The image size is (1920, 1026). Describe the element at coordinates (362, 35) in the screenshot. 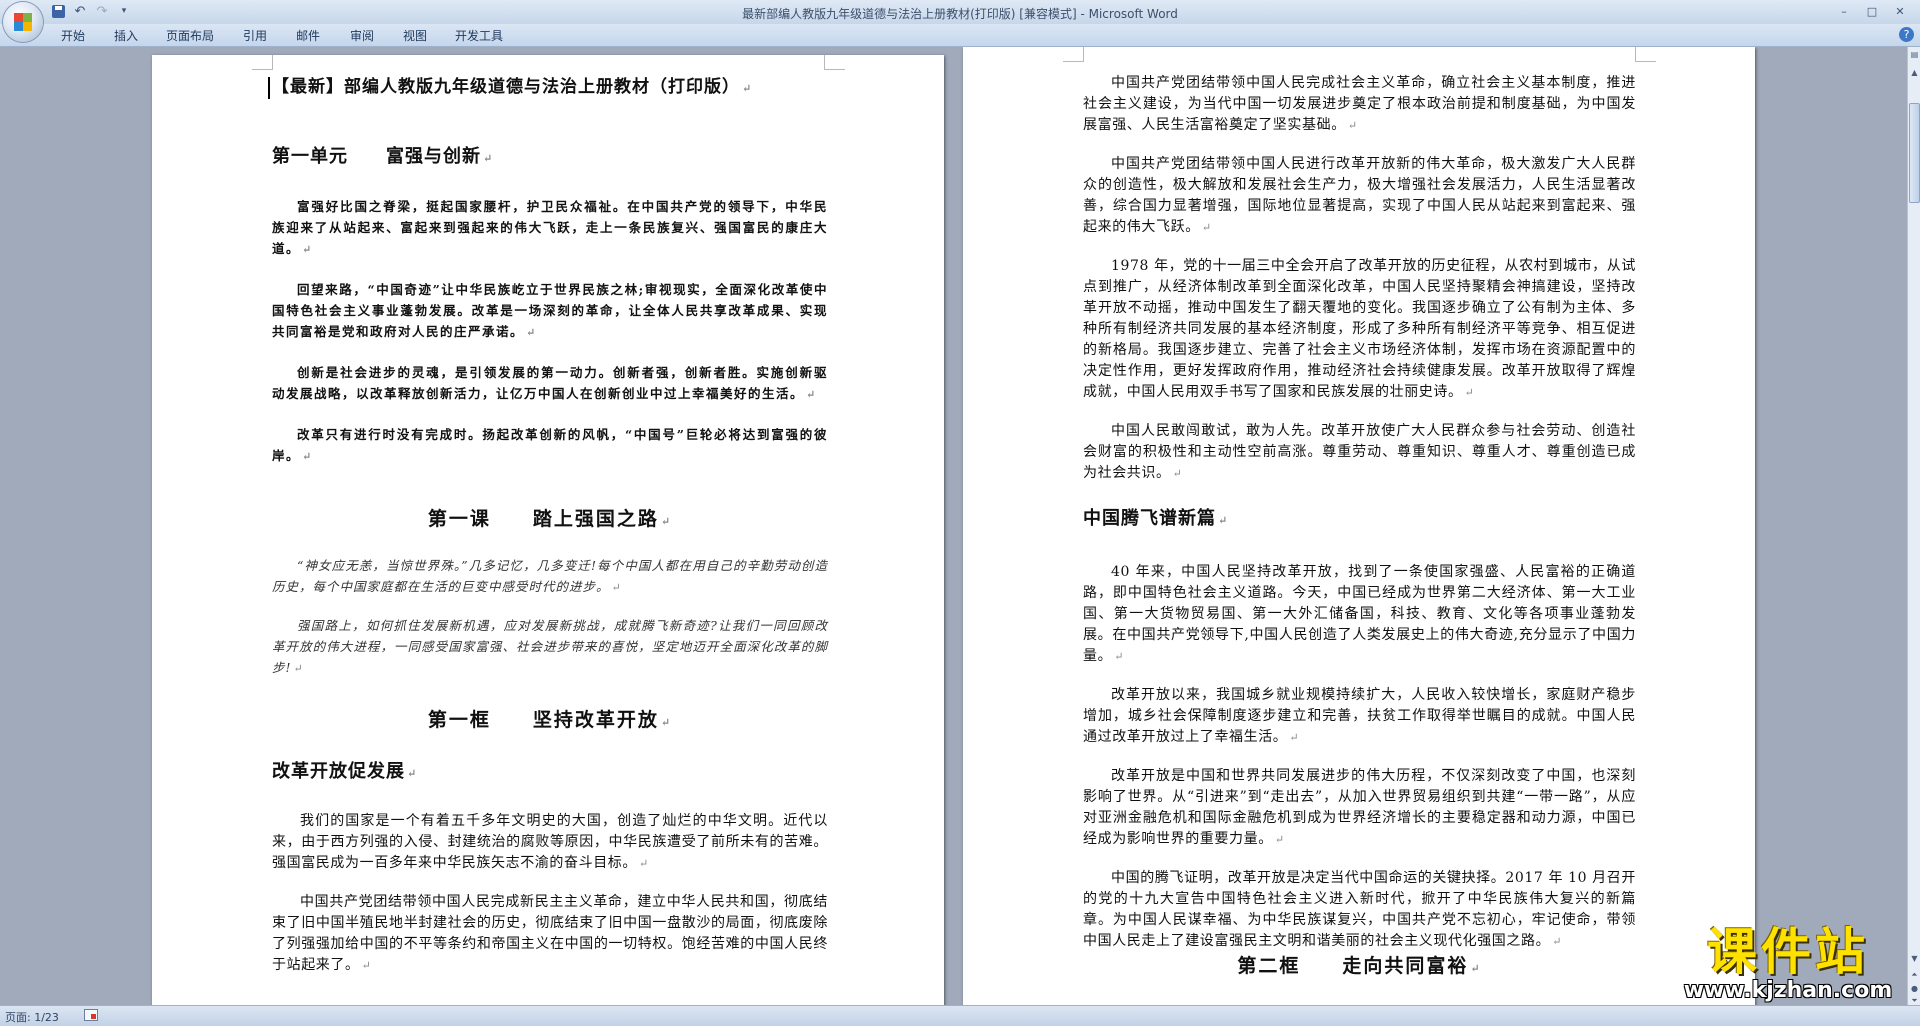

I see `tab-review: 审阅` at that location.